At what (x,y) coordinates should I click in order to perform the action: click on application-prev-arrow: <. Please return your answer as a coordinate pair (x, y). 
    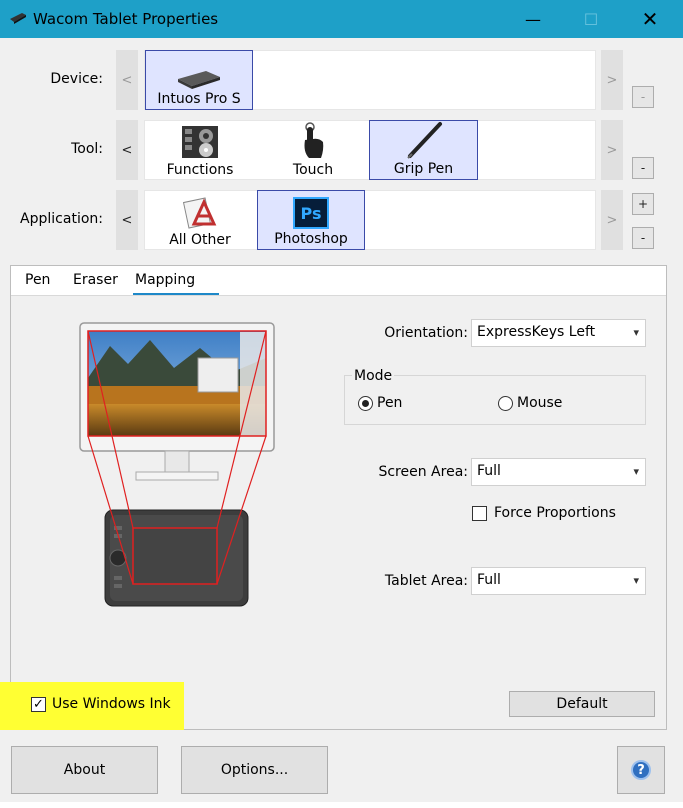
    Looking at the image, I should click on (127, 220).